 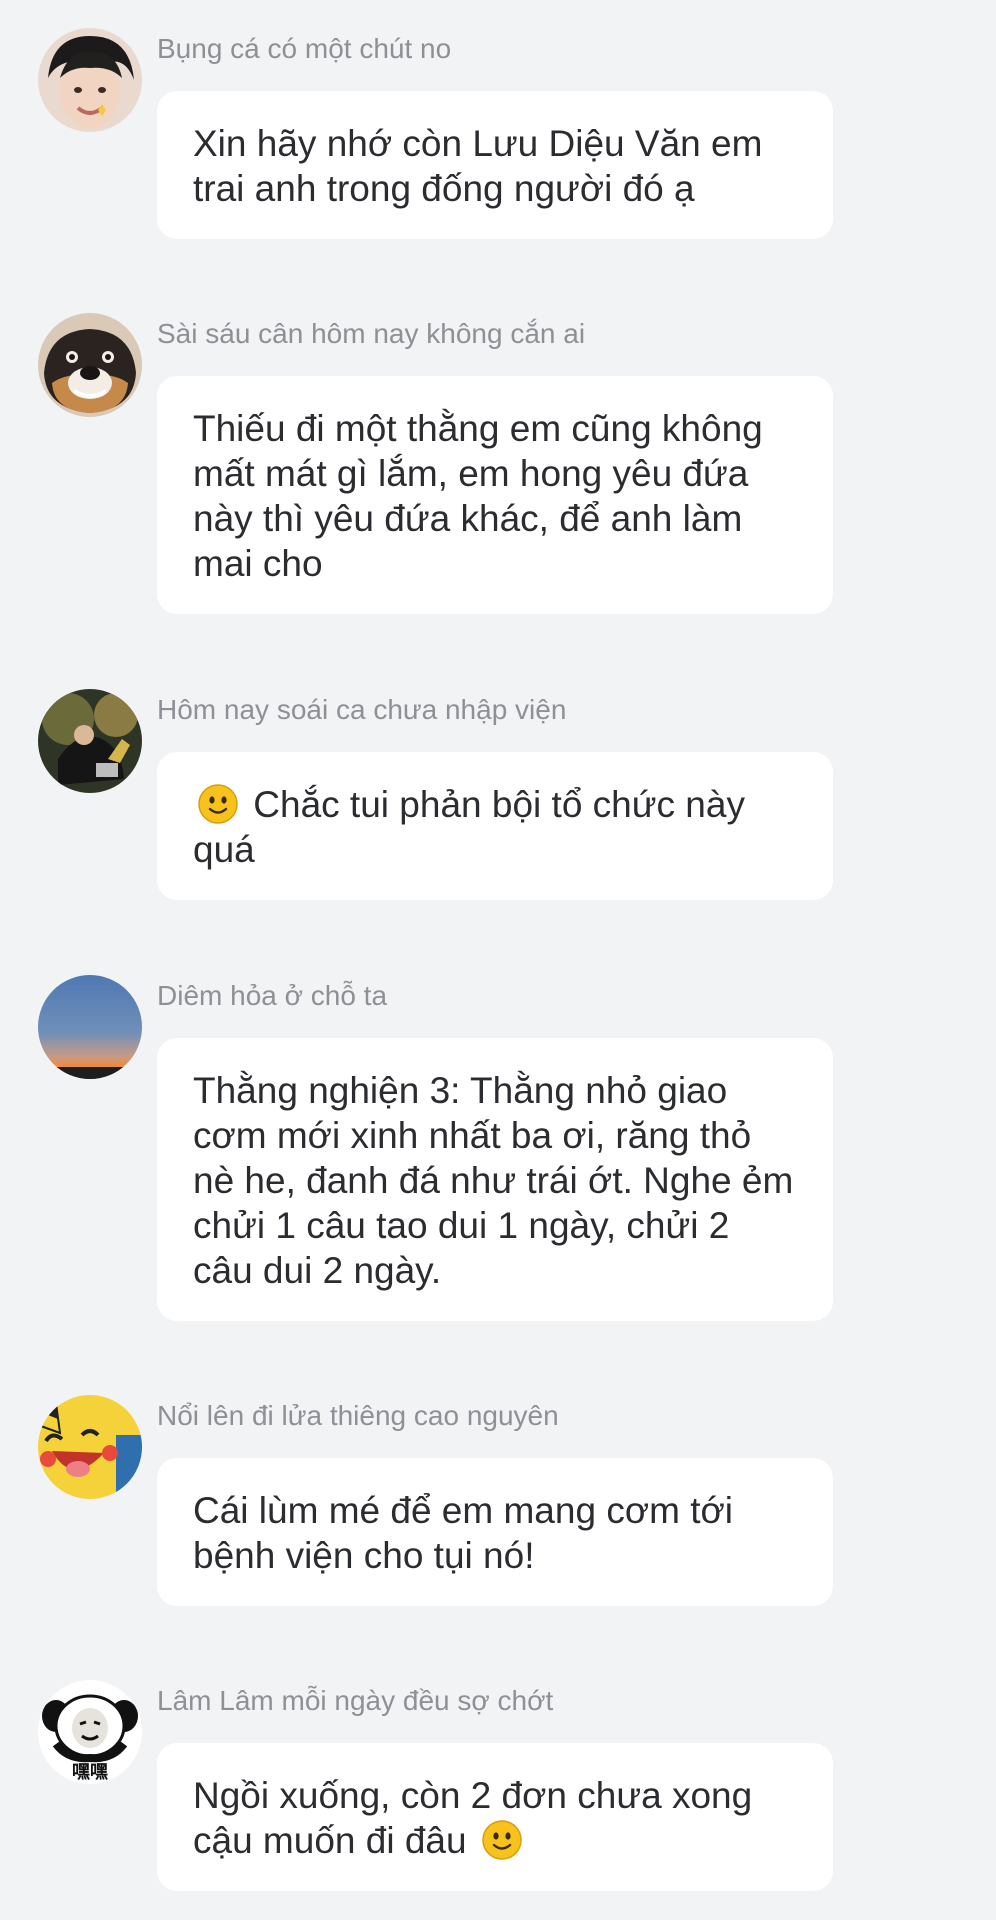 What do you see at coordinates (90, 80) in the screenshot?
I see `boy-photo-avatar-icon` at bounding box center [90, 80].